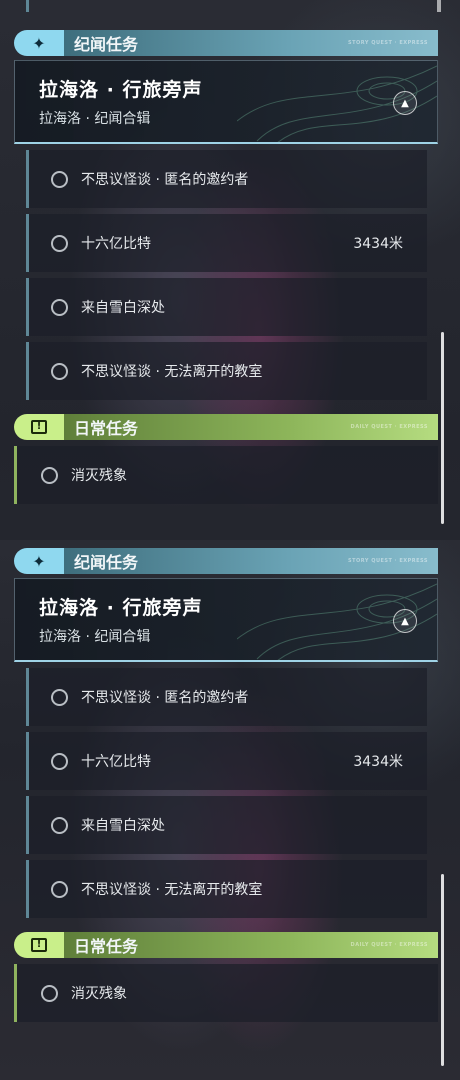 Image resolution: width=460 pixels, height=1080 pixels. Describe the element at coordinates (439, 6) in the screenshot. I see `scroll-residue-line-right` at that location.